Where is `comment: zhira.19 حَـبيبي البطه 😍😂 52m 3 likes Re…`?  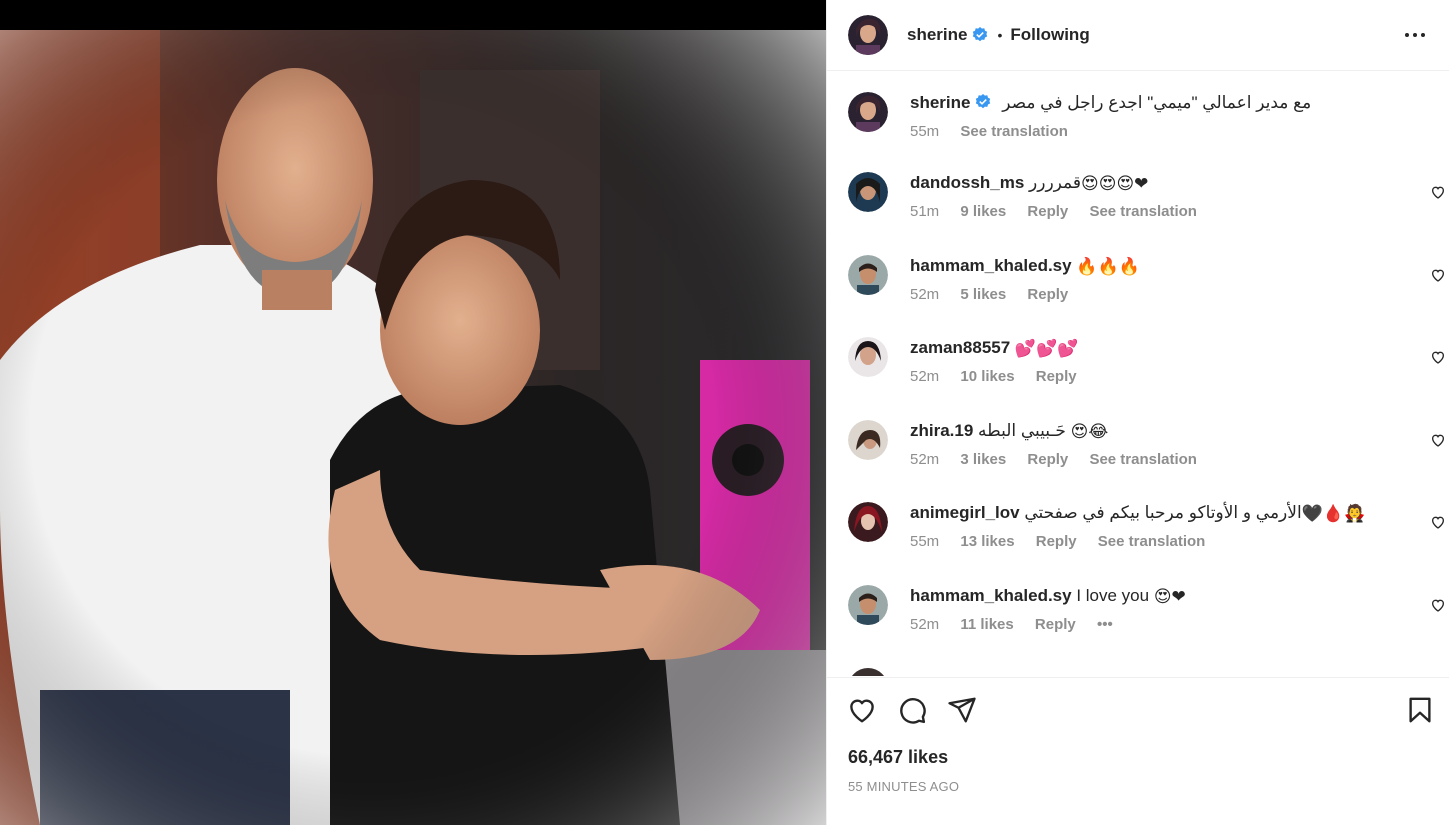 comment: zhira.19 حَـبيبي البطه 😍😂 52m 3 likes Re… is located at coordinates (1146, 445).